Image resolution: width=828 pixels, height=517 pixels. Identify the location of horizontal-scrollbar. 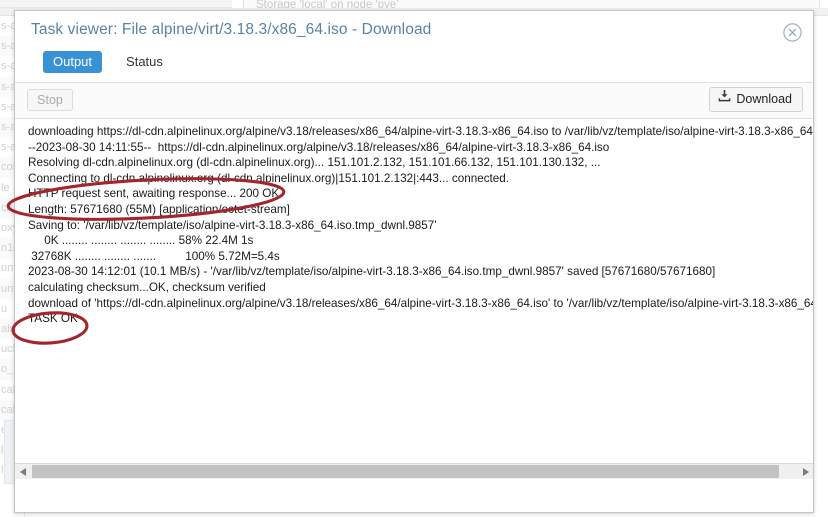
(414, 471).